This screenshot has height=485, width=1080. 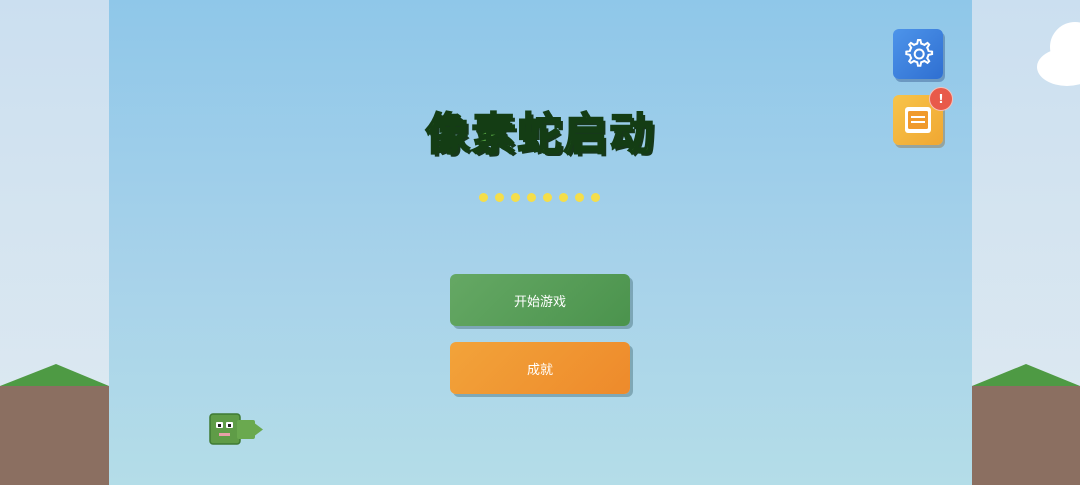 I want to click on gear-icon, so click(x=919, y=53).